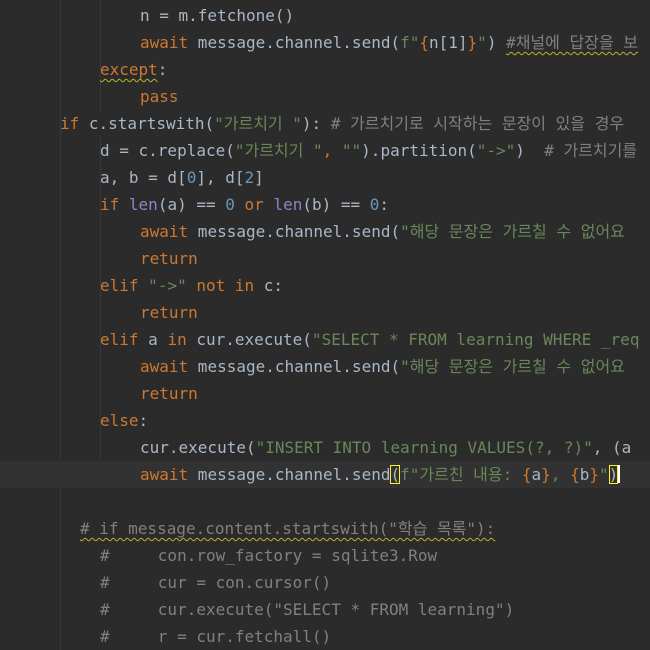 The height and width of the screenshot is (650, 650). I want to click on code-line: # con.row_factory = sqlite3.Row, so click(325, 555).